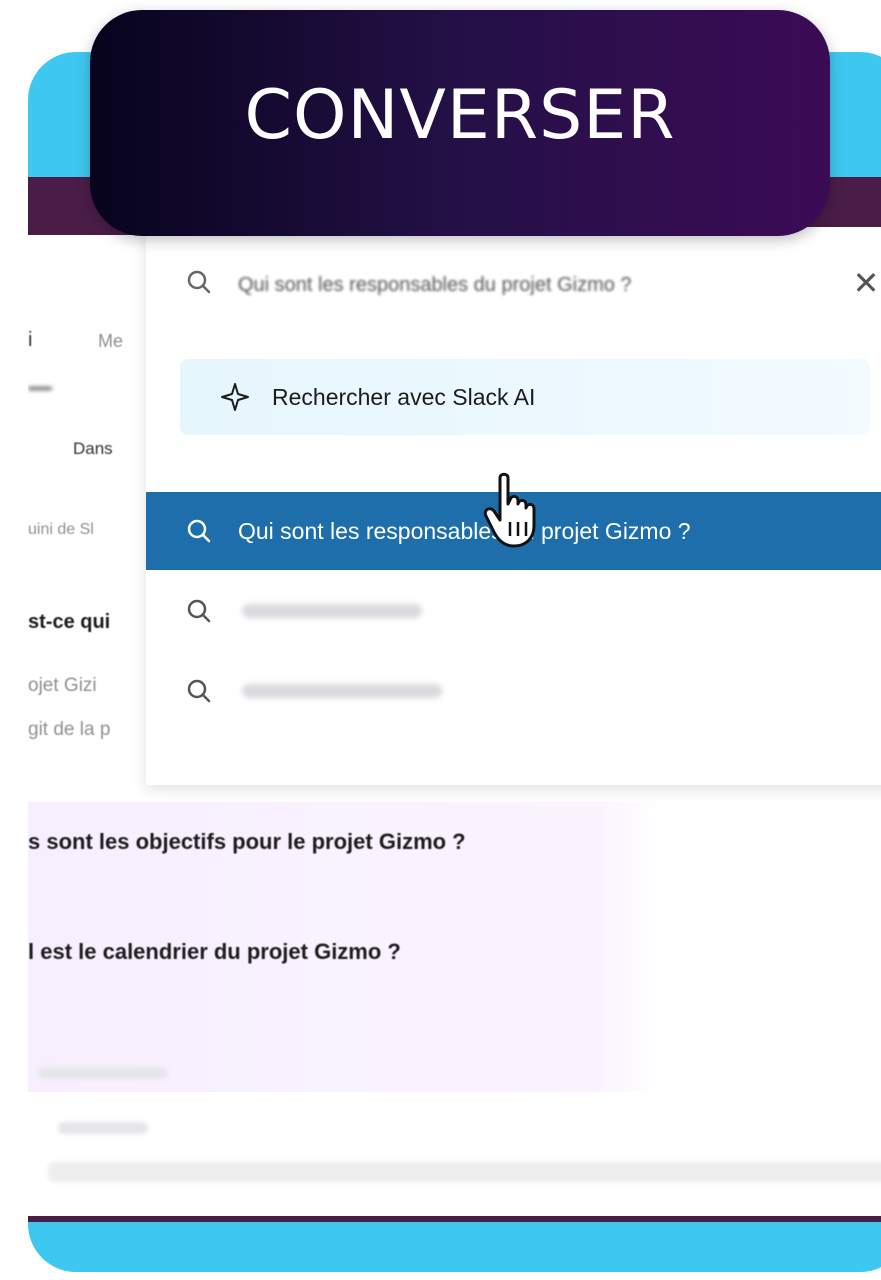 The image size is (881, 1280). I want to click on result-line: ojet Gizi, so click(62, 685).